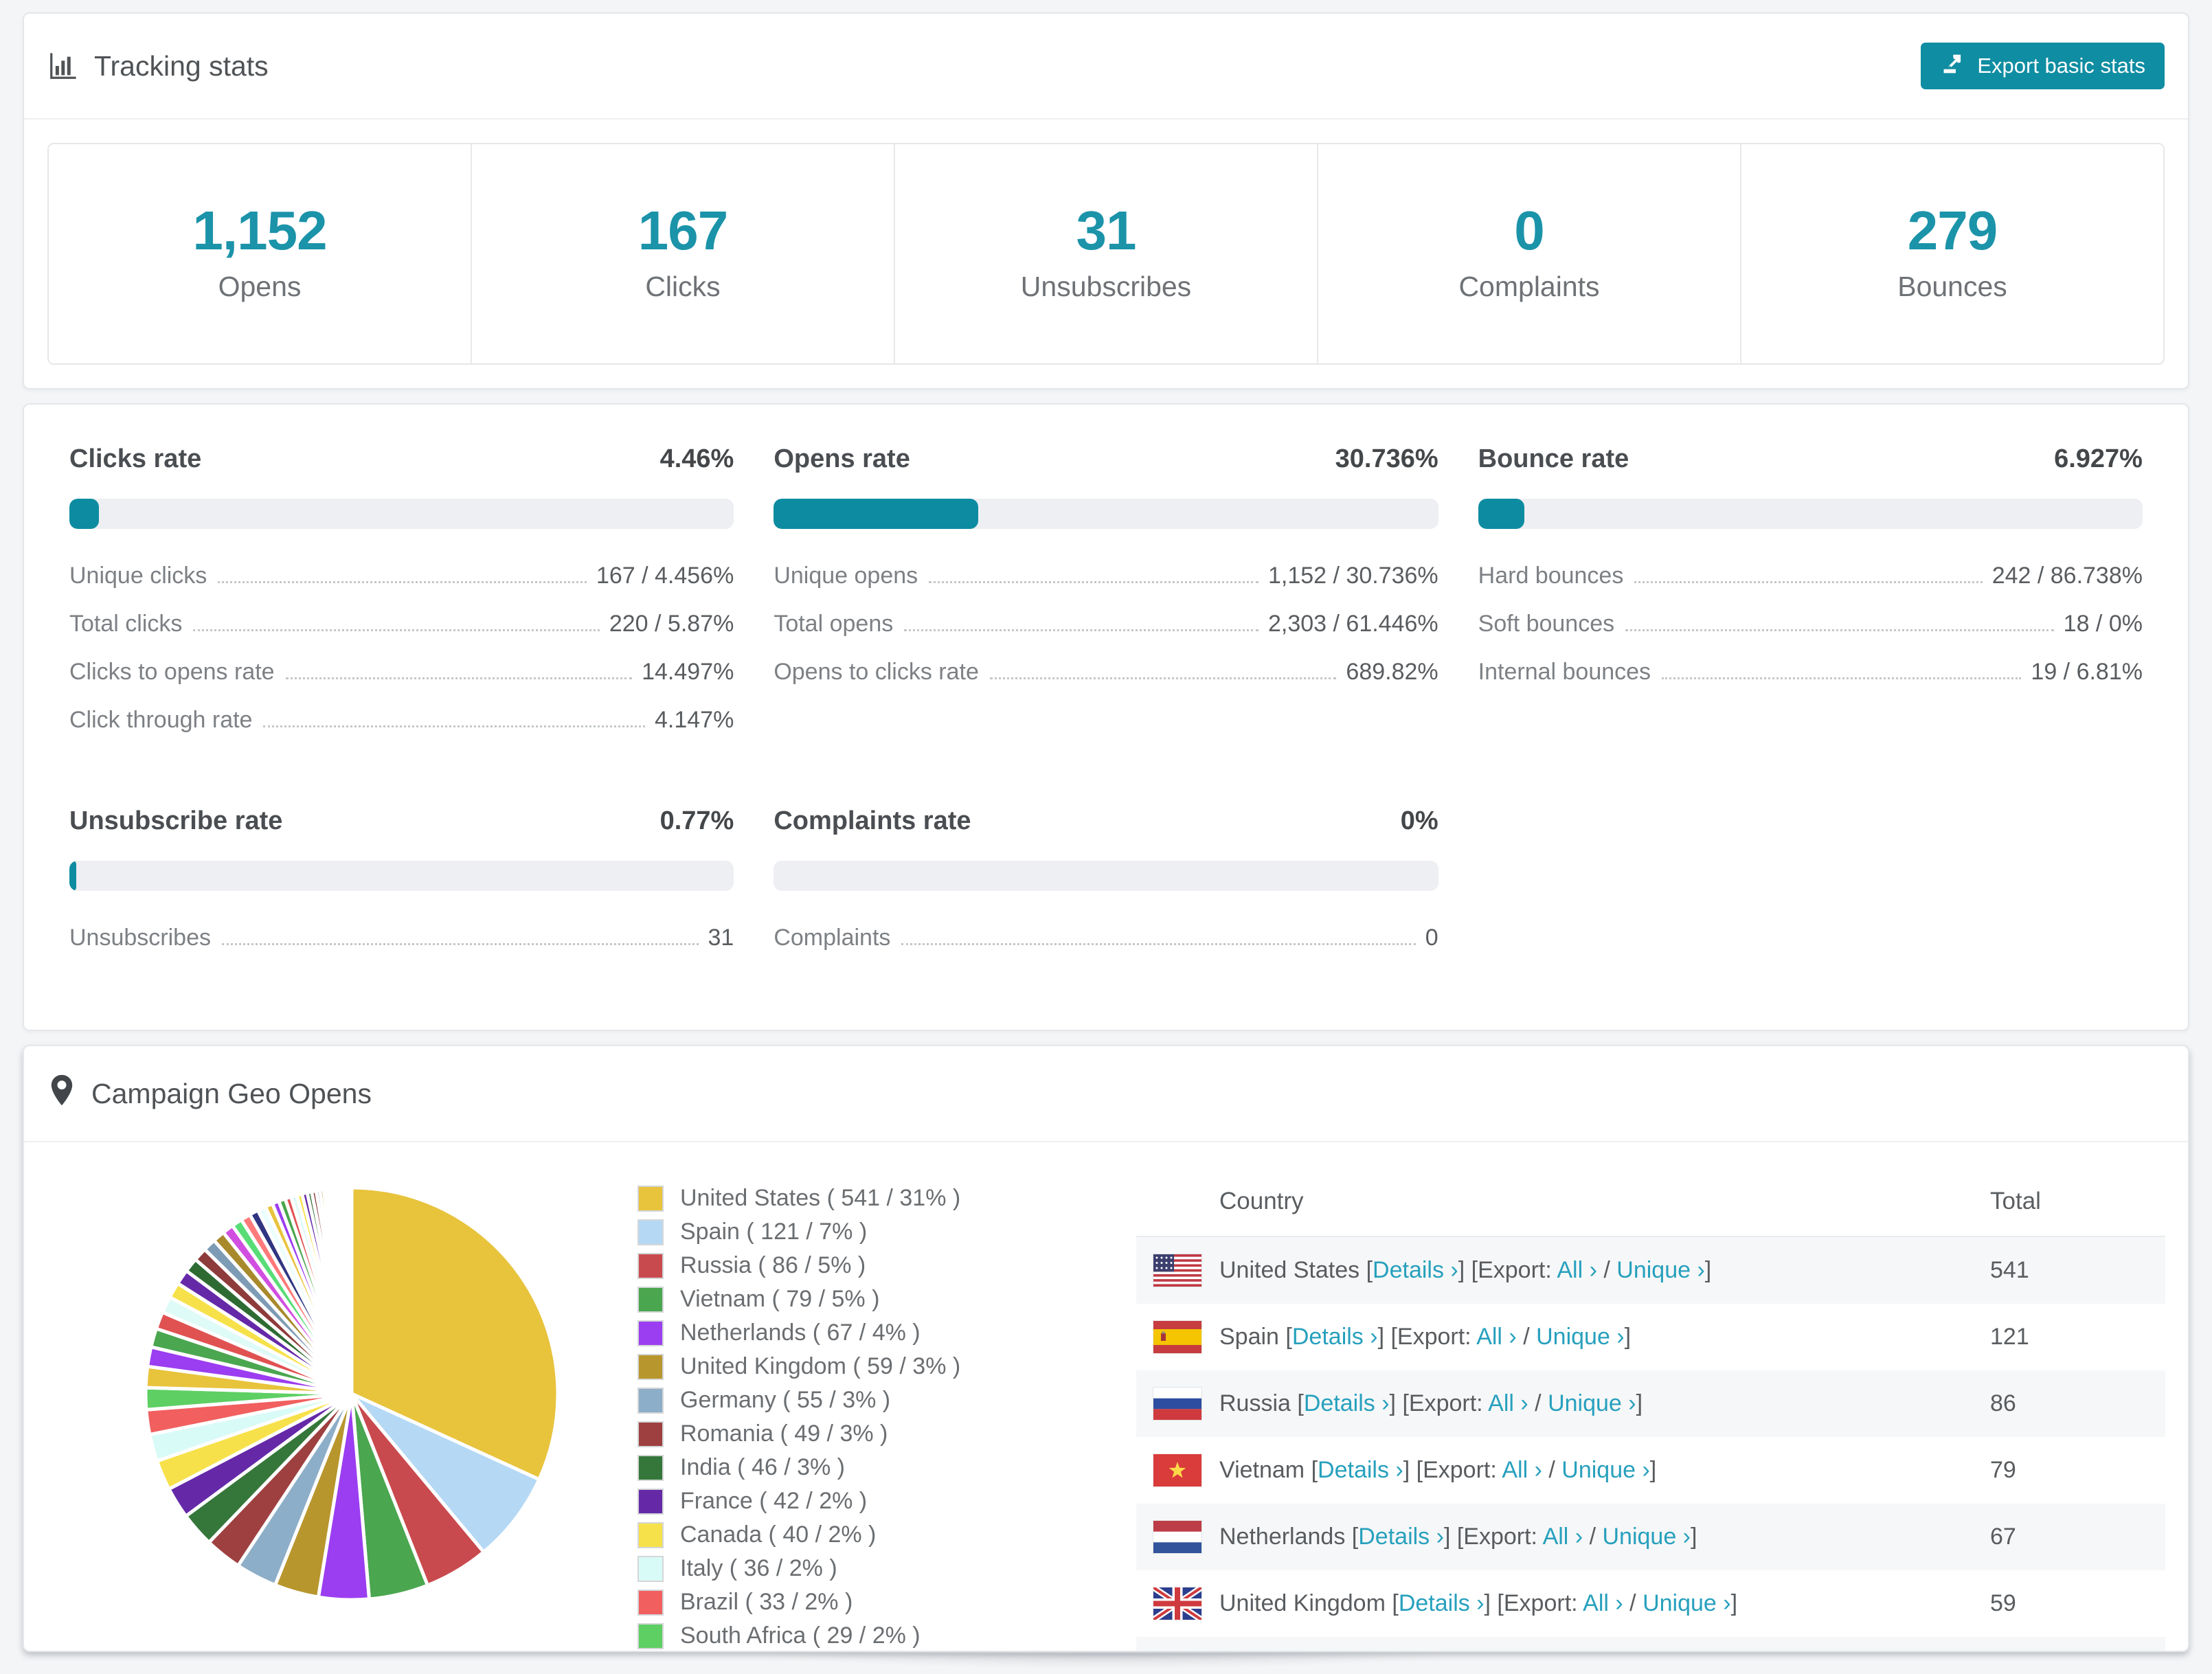 The width and height of the screenshot is (2212, 1674). What do you see at coordinates (352, 1291) in the screenshot?
I see `pie-slice` at bounding box center [352, 1291].